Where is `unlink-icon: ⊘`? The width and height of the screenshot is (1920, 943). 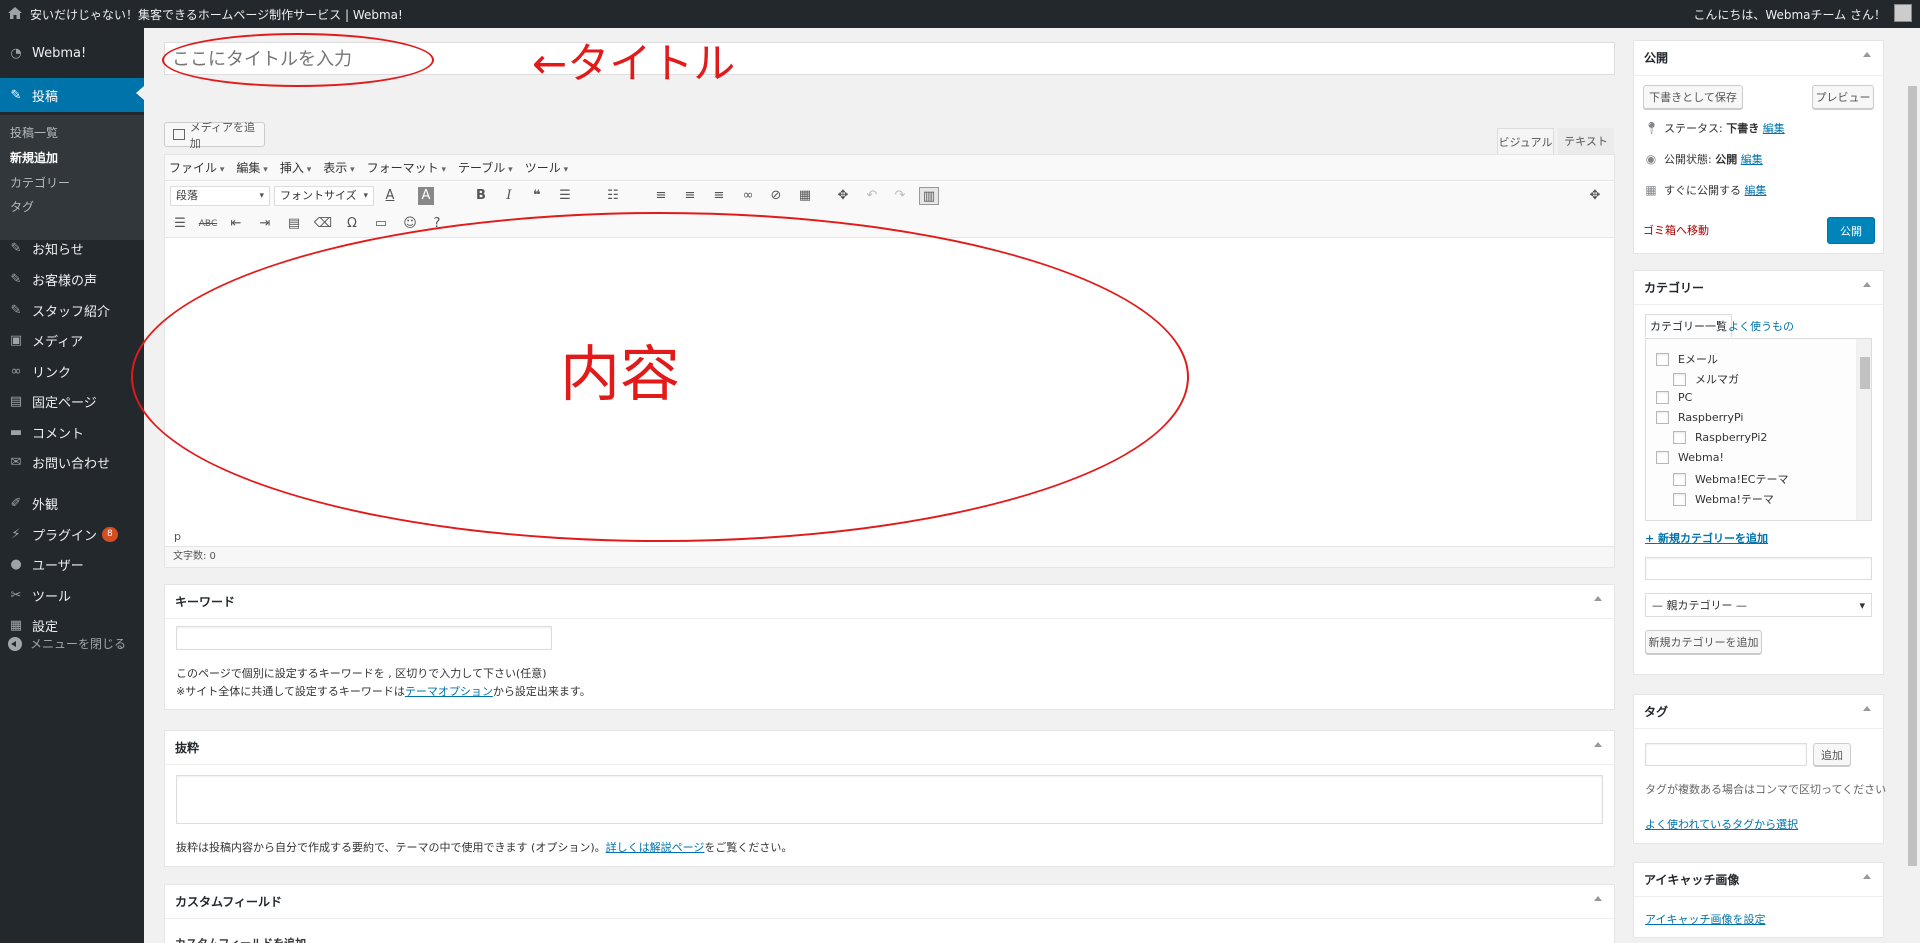 unlink-icon: ⊘ is located at coordinates (776, 196).